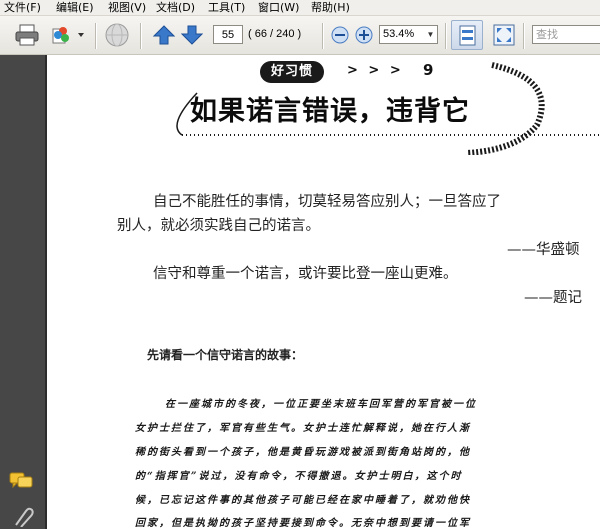 This screenshot has width=600, height=529. Describe the element at coordinates (303, 500) in the screenshot. I see `story-line: 候，已忘记这件事的其他孩子可能已经在家中睡着了，就劝他快` at that location.